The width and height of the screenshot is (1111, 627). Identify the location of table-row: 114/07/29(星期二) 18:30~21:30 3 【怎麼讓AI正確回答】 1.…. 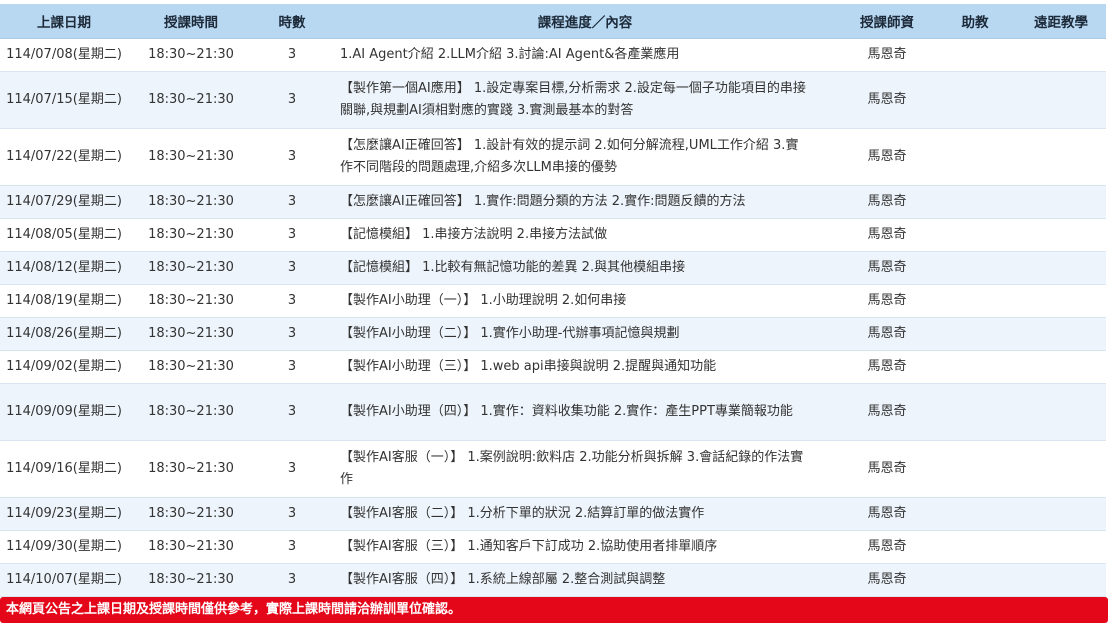
(553, 202).